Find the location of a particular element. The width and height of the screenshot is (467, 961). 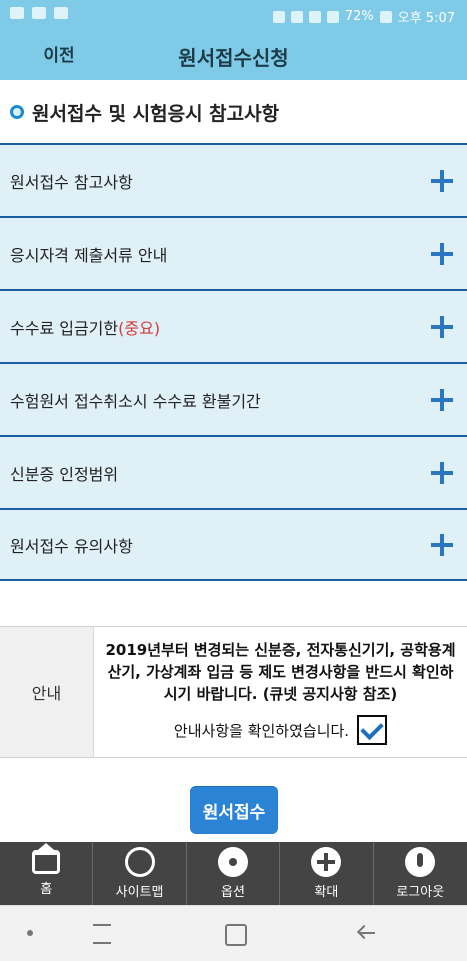

accordion-item-precautions: 원서접수 유의사항 is located at coordinates (233, 544).